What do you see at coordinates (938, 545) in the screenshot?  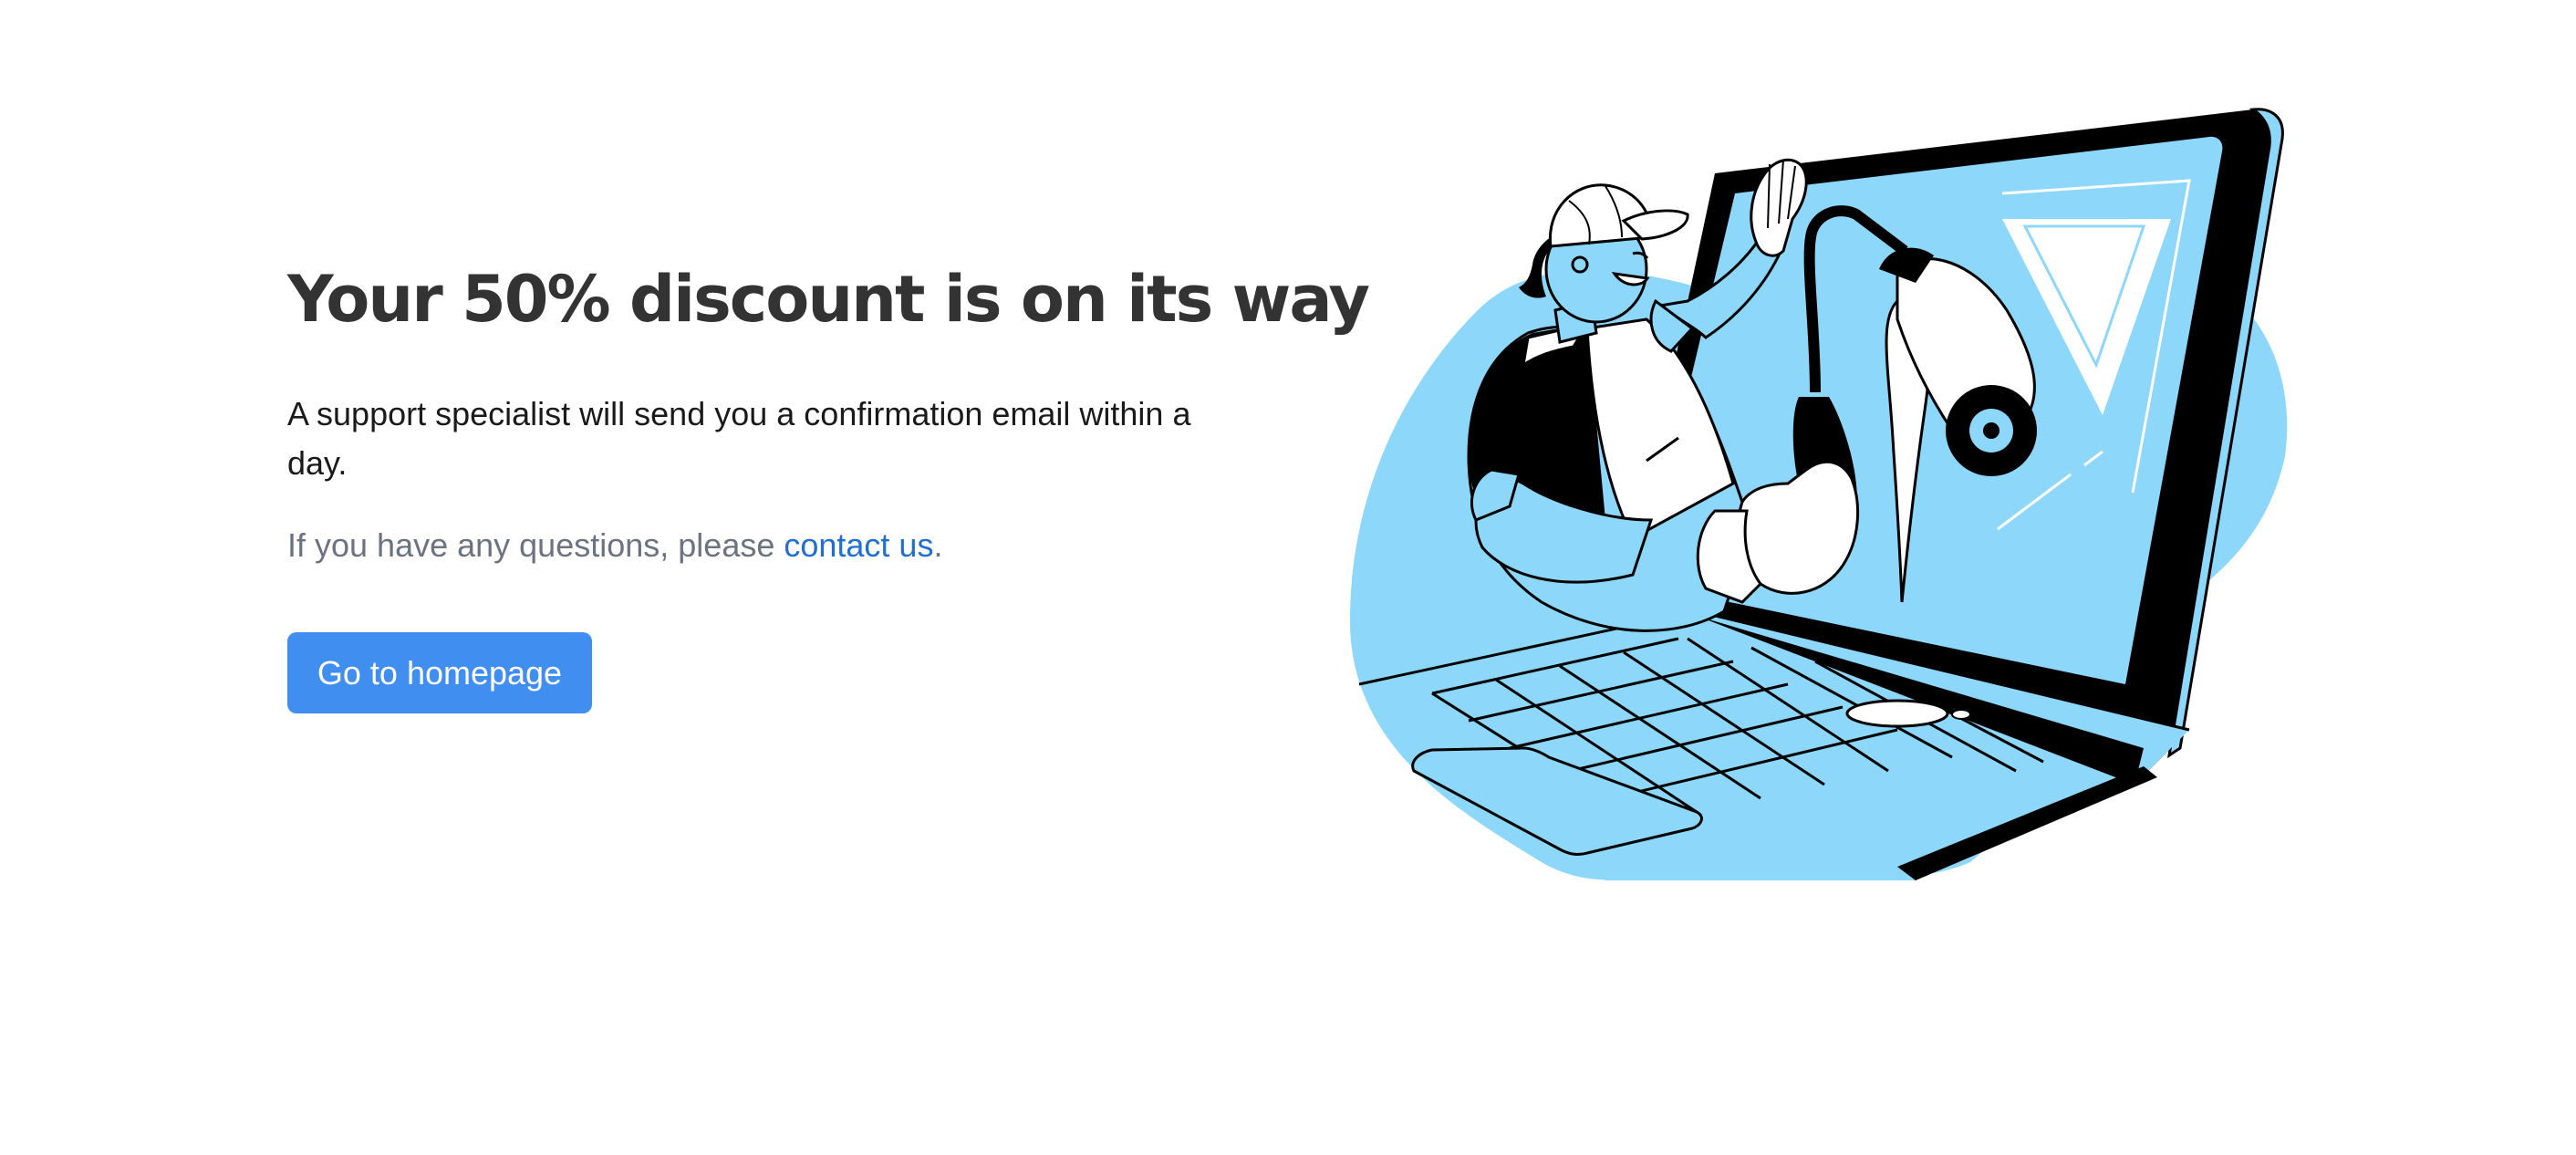 I see `help-text-suffix: .` at bounding box center [938, 545].